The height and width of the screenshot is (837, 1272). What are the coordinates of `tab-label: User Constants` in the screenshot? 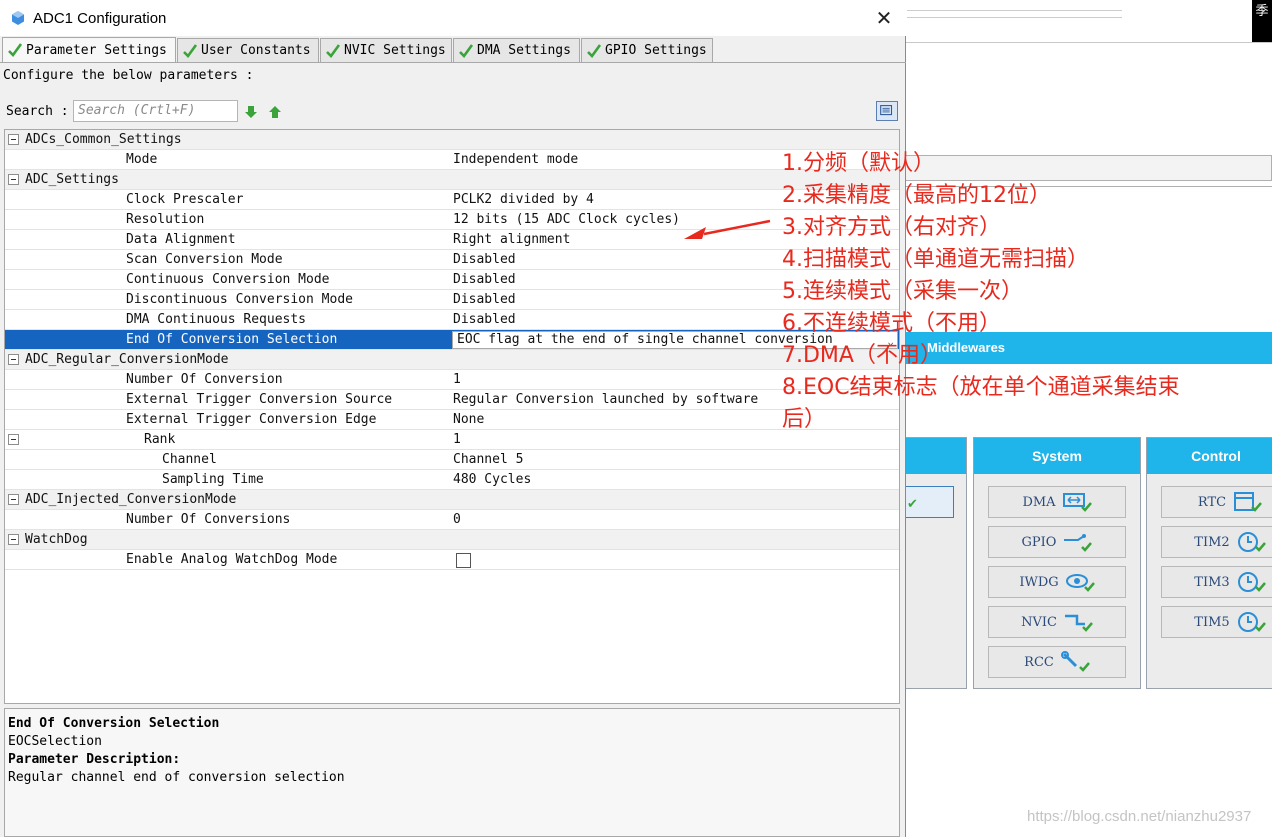 It's located at (256, 50).